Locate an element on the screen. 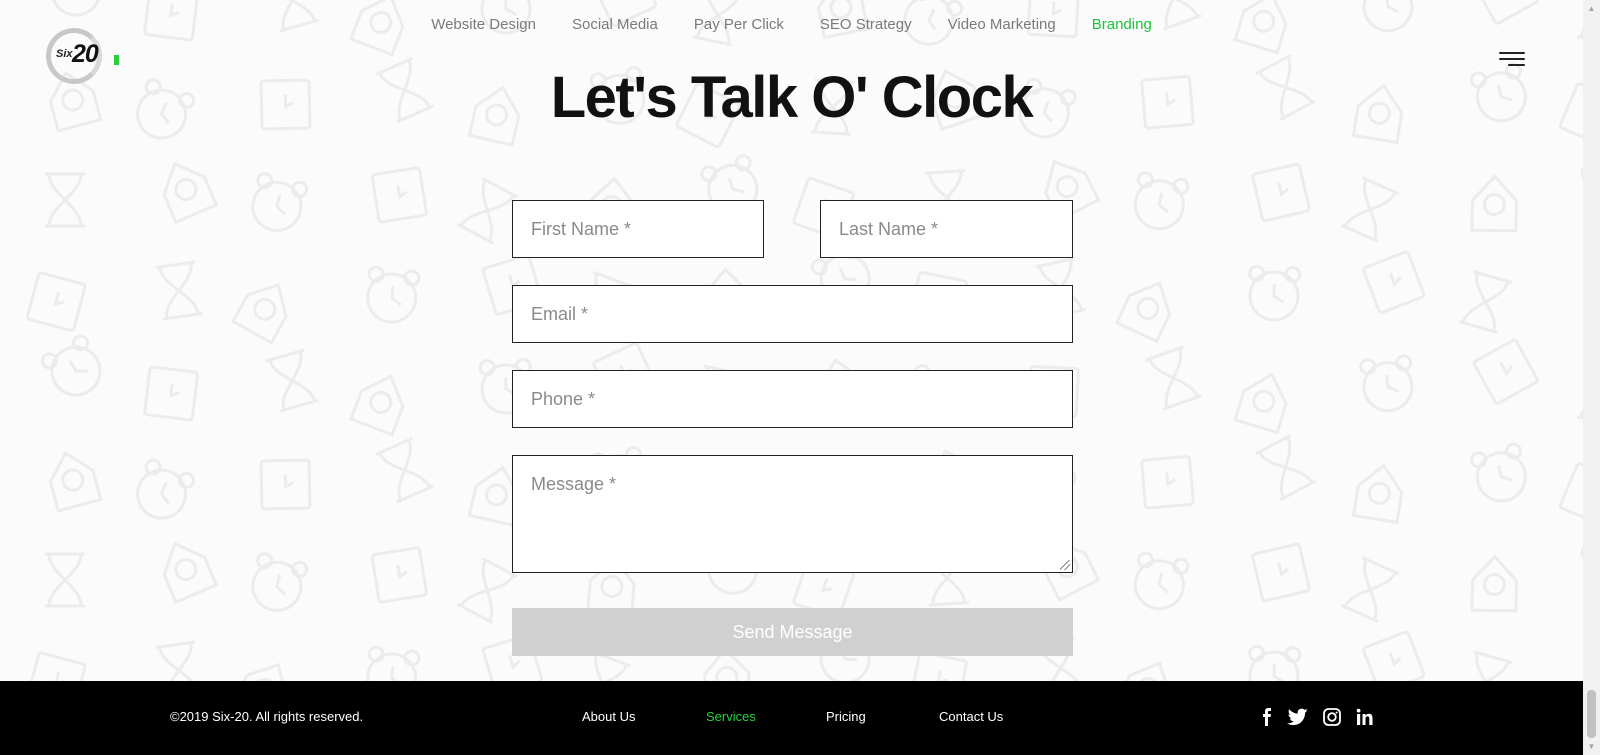 This screenshot has height=755, width=1600. first-name-input is located at coordinates (638, 229).